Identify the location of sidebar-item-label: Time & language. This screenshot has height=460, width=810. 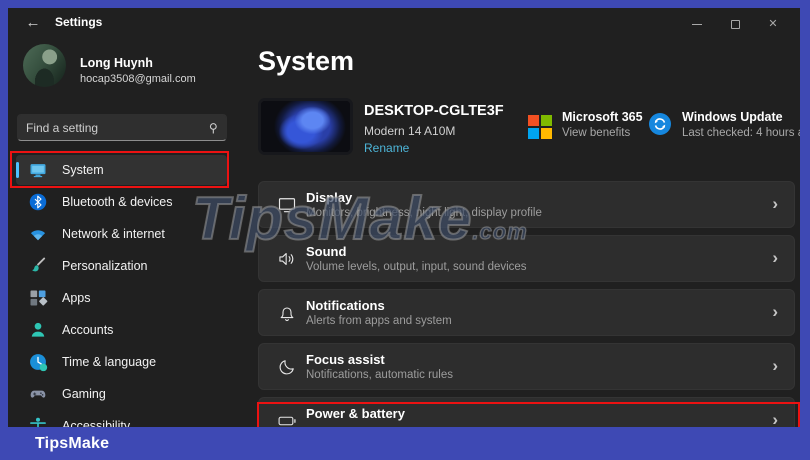
(109, 362).